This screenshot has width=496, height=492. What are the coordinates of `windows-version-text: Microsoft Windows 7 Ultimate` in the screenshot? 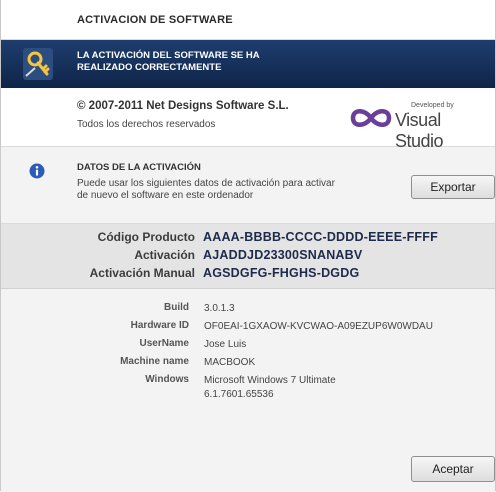 It's located at (270, 380).